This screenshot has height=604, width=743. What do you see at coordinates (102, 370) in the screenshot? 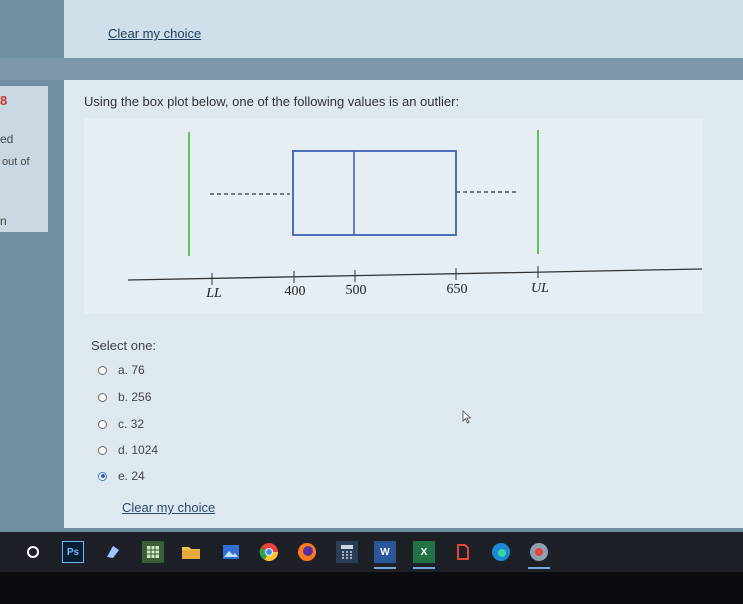
I see `option-a-radio` at bounding box center [102, 370].